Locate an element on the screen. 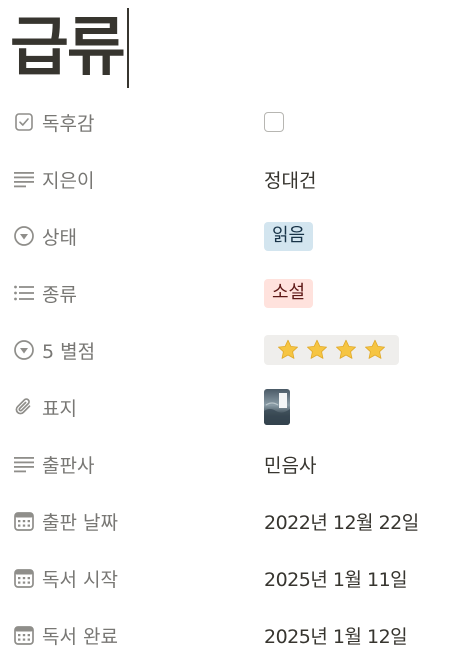  property-label-cover: 표지 is located at coordinates (44, 407).